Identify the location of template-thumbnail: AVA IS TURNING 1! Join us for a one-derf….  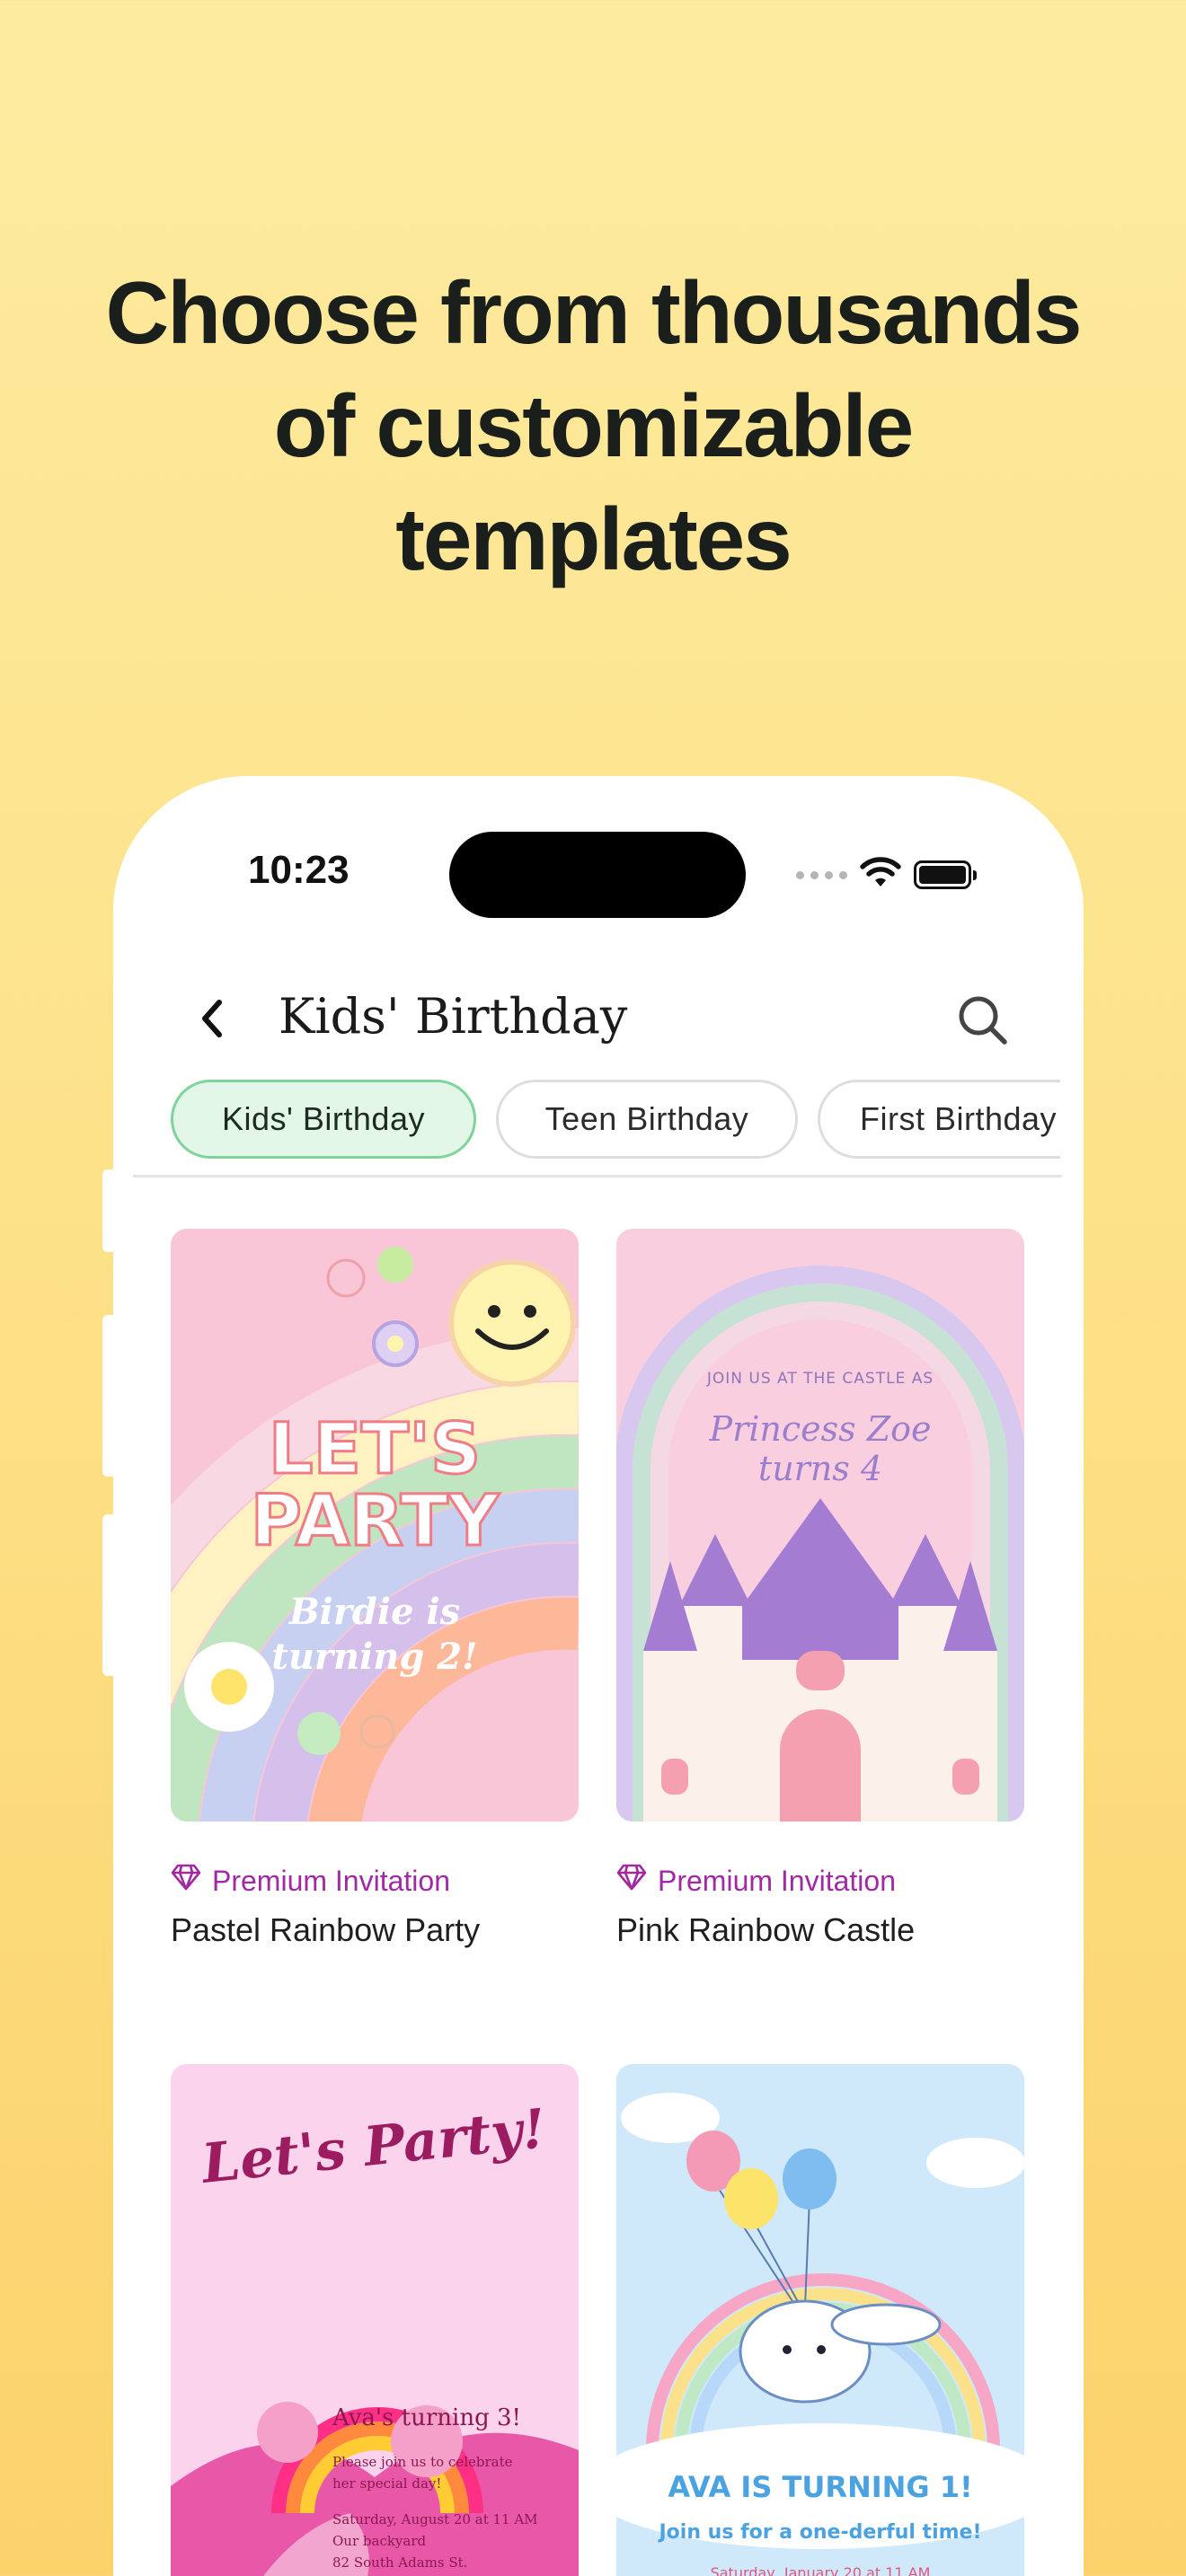
(820, 2320).